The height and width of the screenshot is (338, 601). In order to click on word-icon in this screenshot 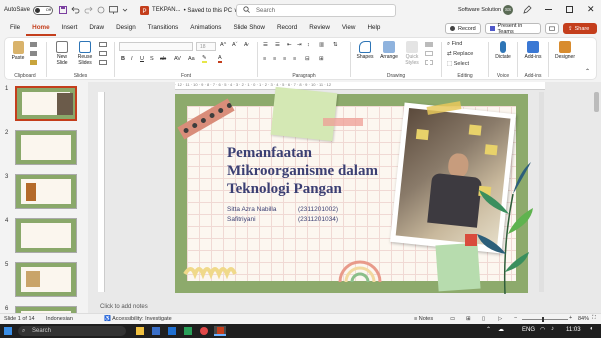, I will do `click(172, 331)`.